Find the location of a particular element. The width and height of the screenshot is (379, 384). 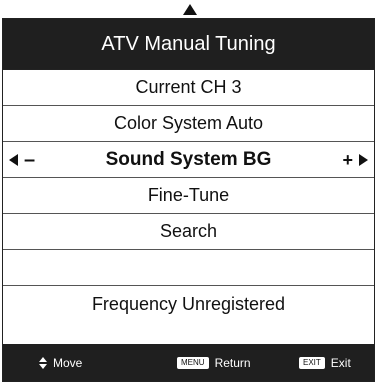

scroll-up-icon is located at coordinates (189, 9).